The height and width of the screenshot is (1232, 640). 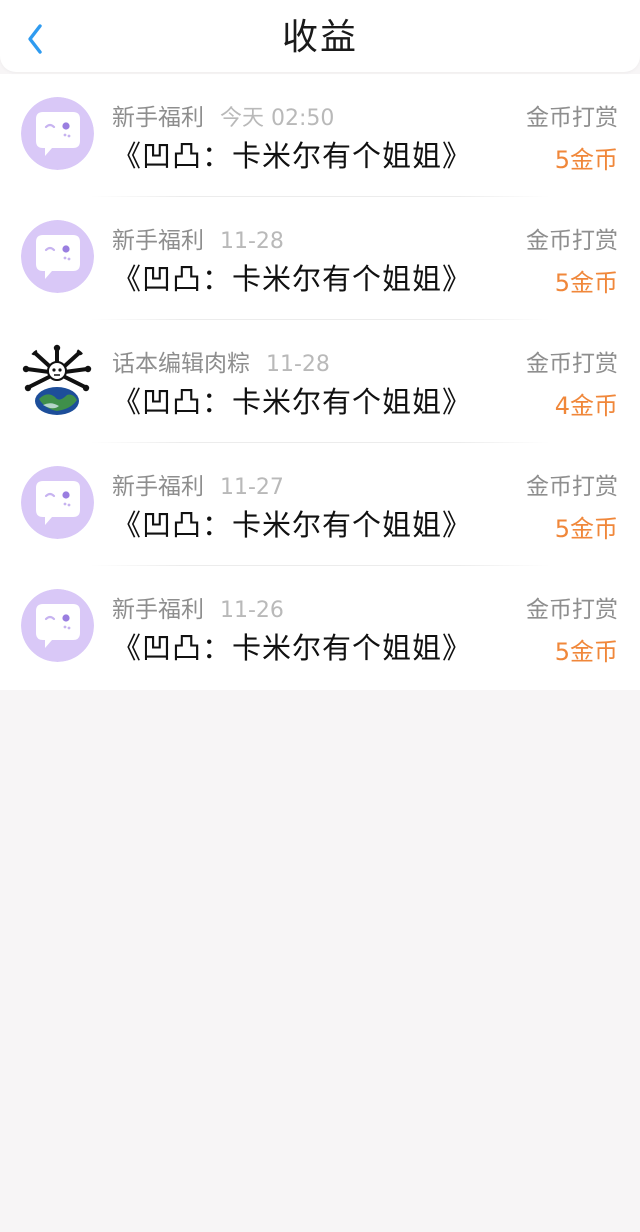 I want to click on sender-name: 话本编辑肉粽, so click(x=181, y=364).